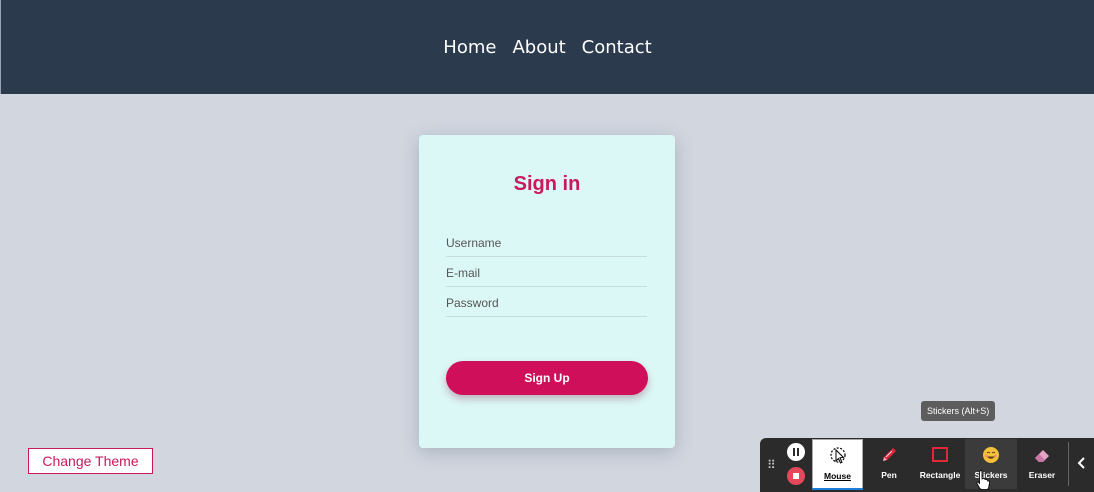 The width and height of the screenshot is (1094, 492). Describe the element at coordinates (546, 273) in the screenshot. I see `email-input` at that location.